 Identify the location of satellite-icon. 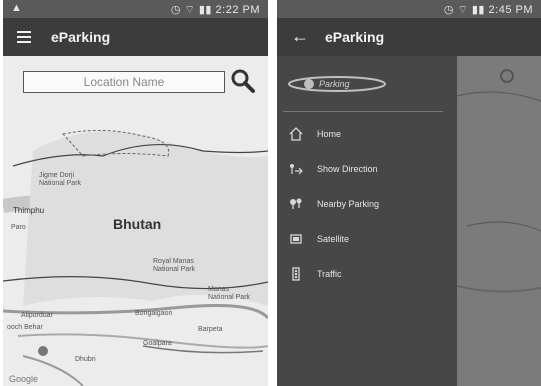
(296, 239).